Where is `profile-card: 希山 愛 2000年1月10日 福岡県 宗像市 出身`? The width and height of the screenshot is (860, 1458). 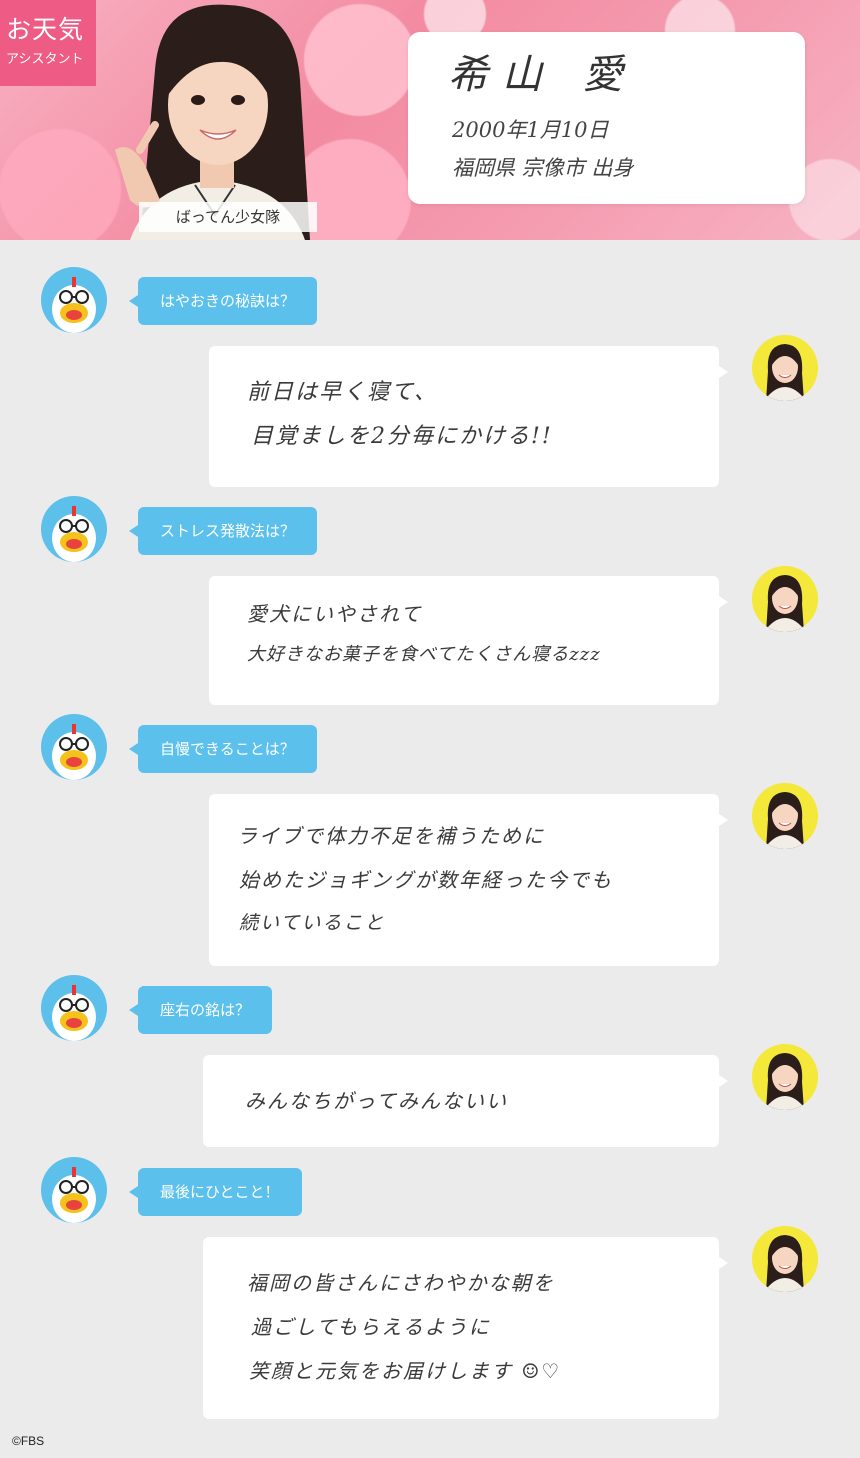
profile-card: 希山 愛 2000年1月10日 福岡県 宗像市 出身 is located at coordinates (606, 118).